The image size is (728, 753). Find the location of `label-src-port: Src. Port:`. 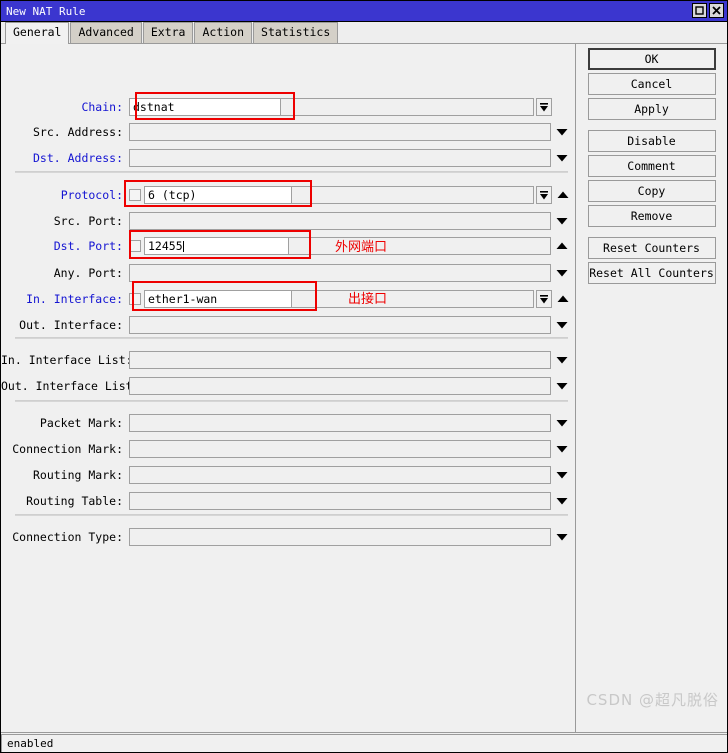

label-src-port: Src. Port: is located at coordinates (88, 221).